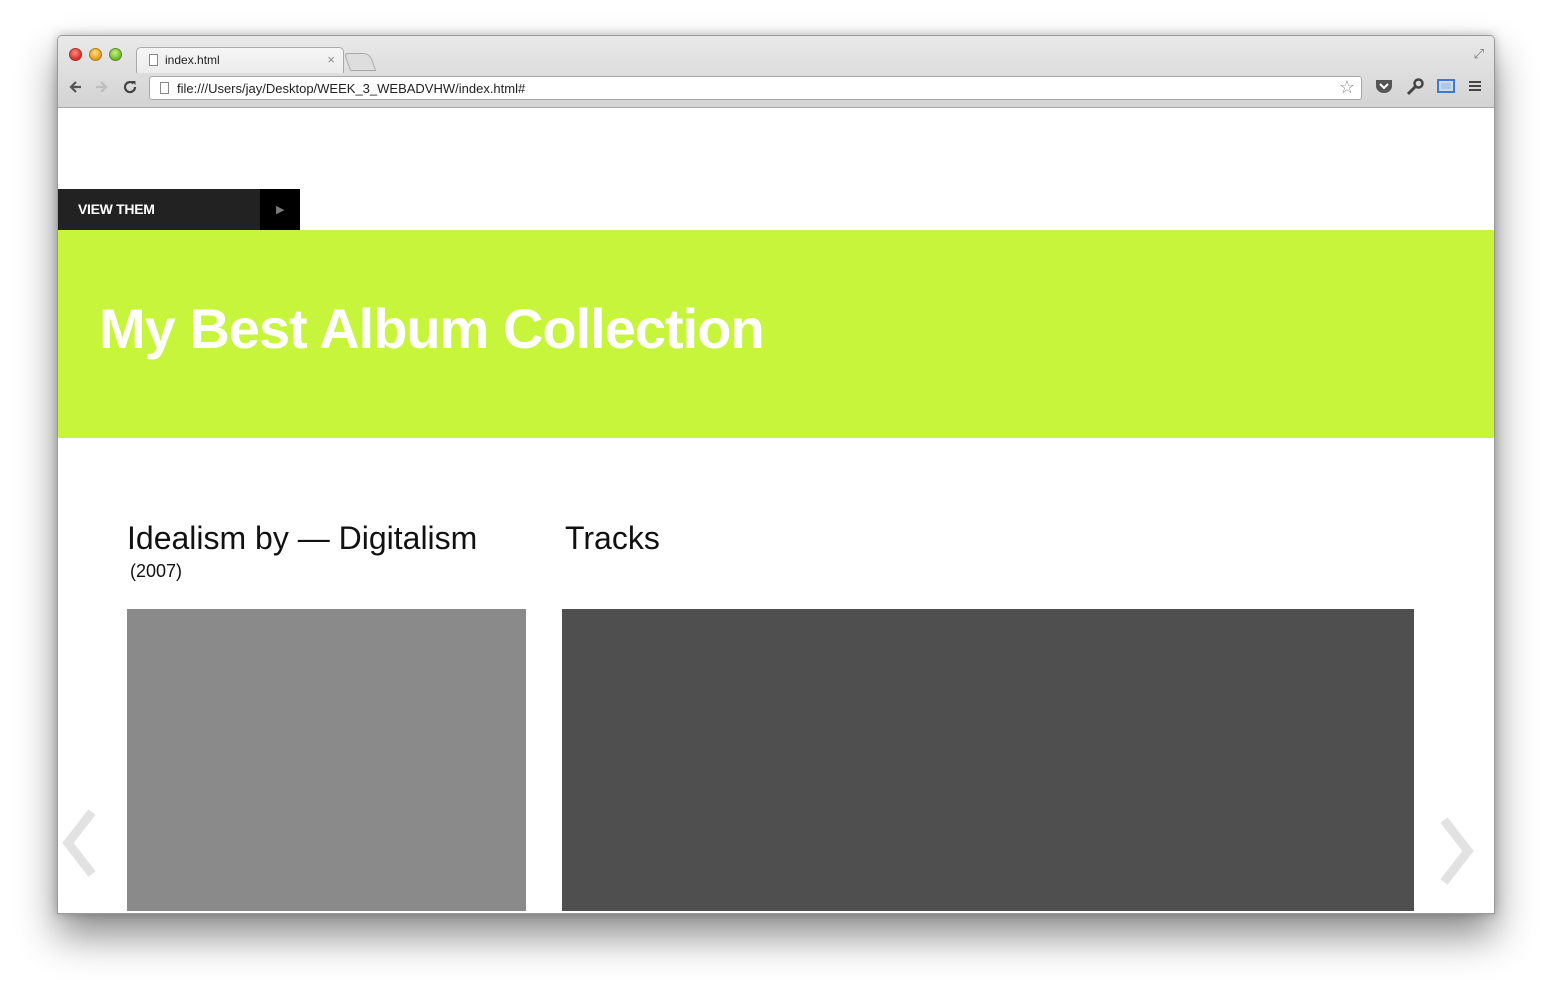 The width and height of the screenshot is (1550, 992). What do you see at coordinates (326, 760) in the screenshot?
I see `album-cover-placeholder` at bounding box center [326, 760].